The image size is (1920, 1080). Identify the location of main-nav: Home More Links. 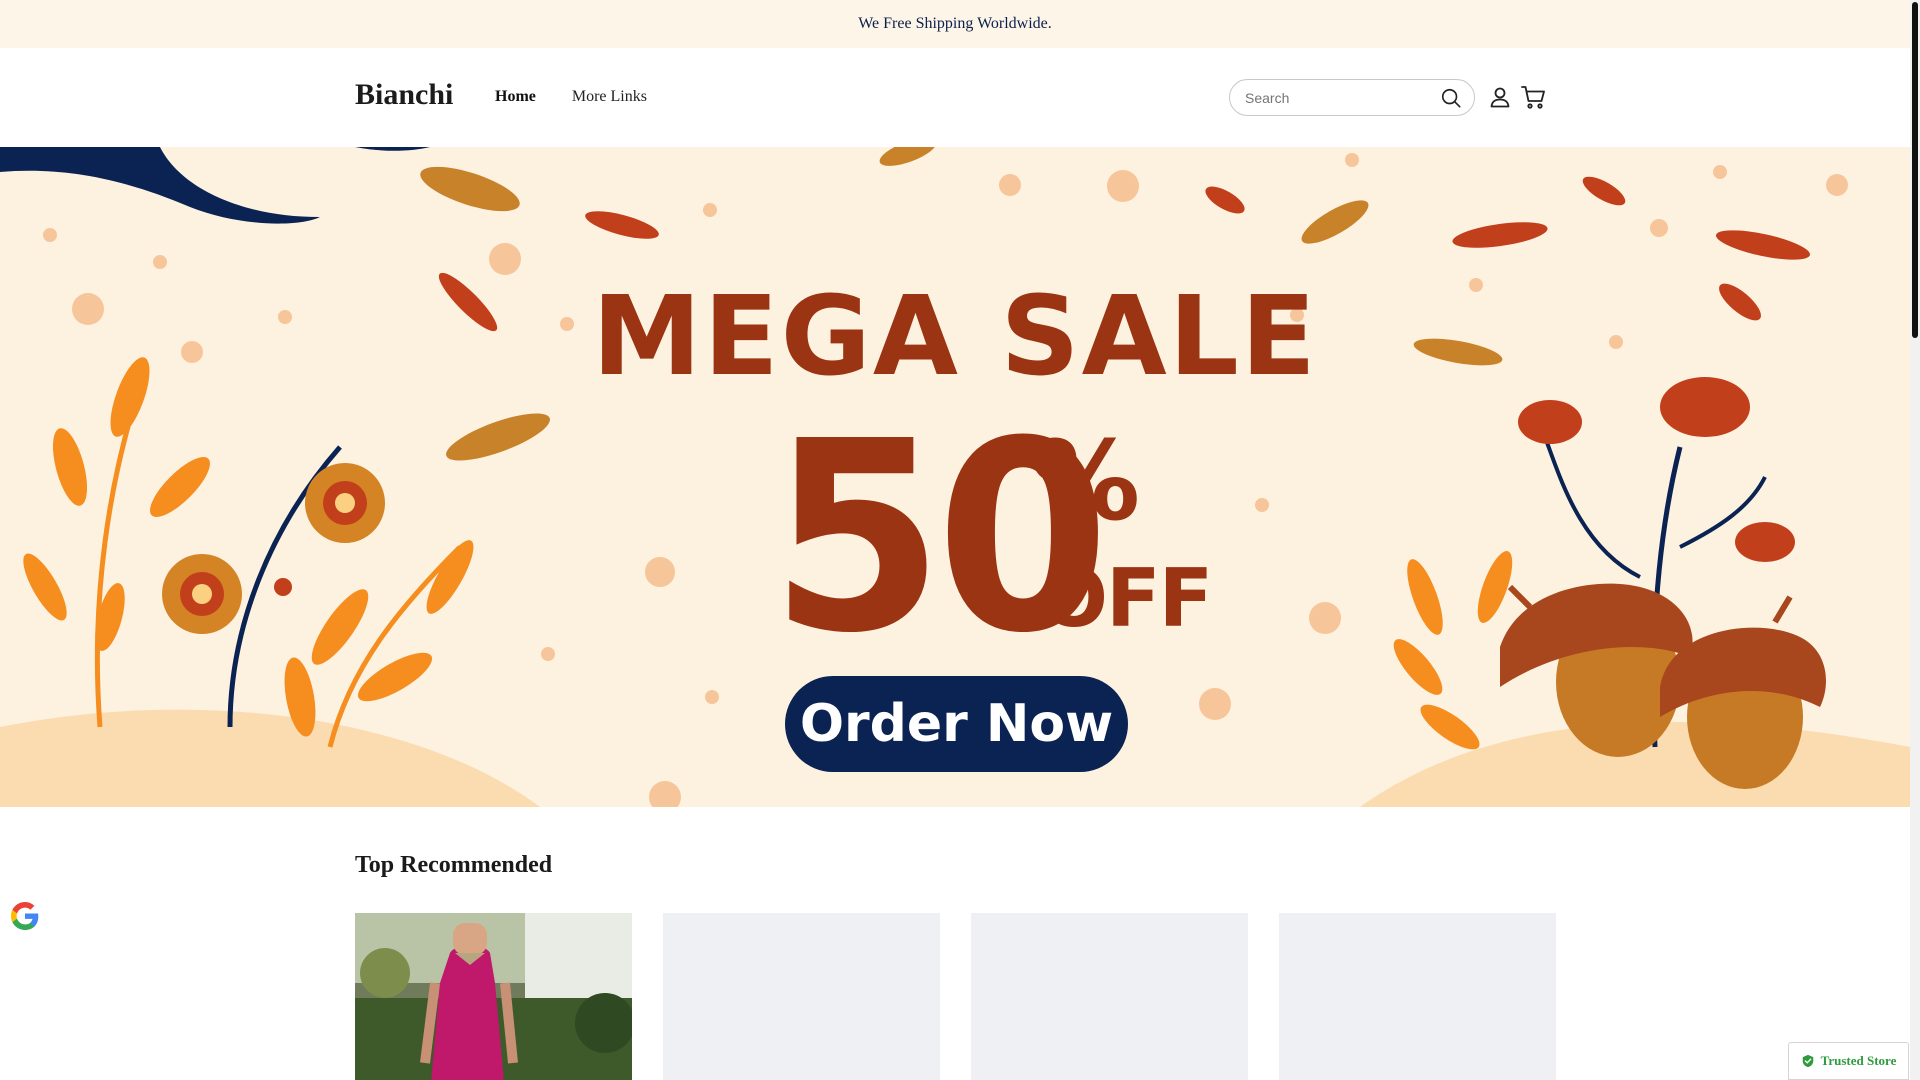
(571, 97).